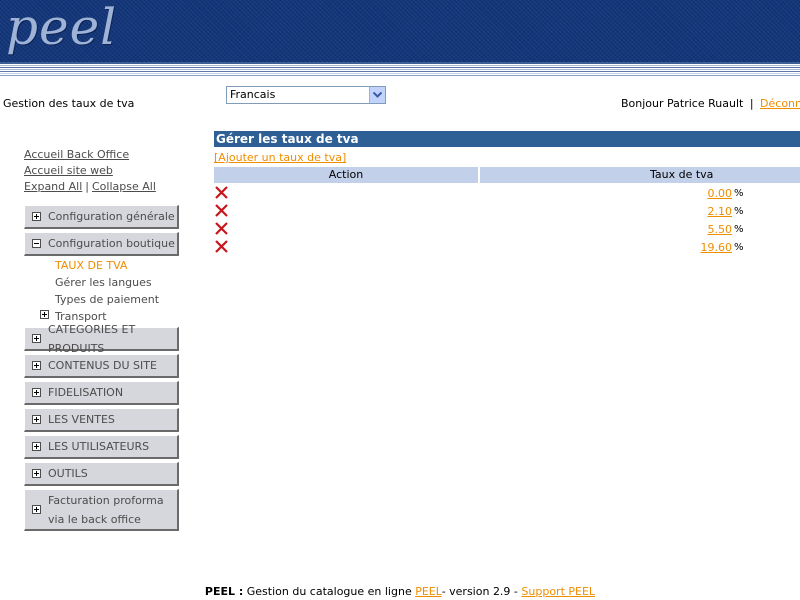 Image resolution: width=800 pixels, height=600 pixels. Describe the element at coordinates (696, 193) in the screenshot. I see `vat-rate-link: 0.00` at that location.